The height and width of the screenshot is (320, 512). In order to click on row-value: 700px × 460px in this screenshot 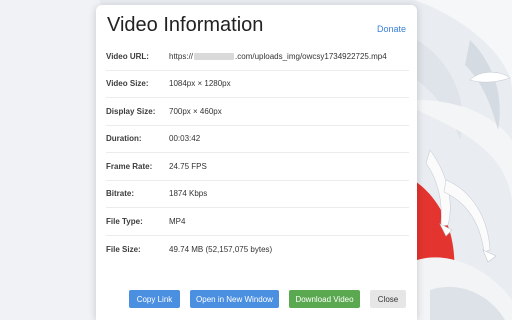, I will do `click(195, 111)`.